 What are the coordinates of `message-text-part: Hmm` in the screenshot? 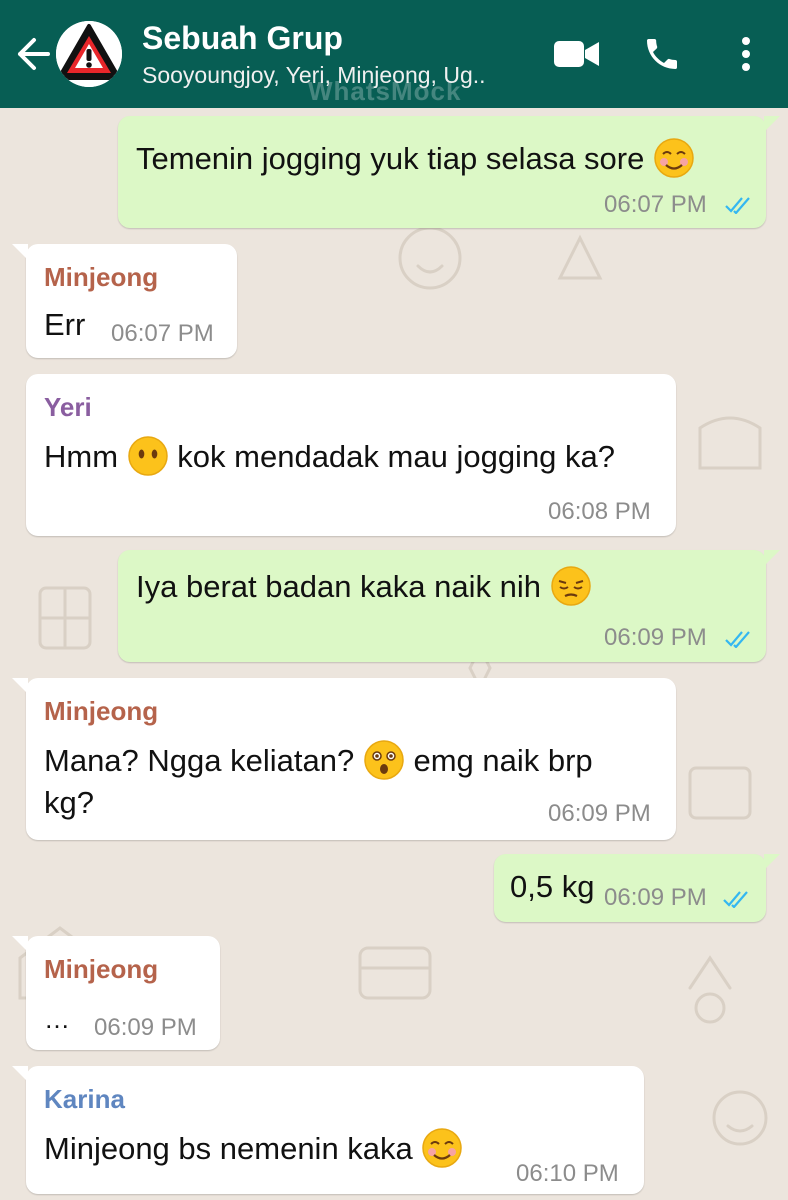 It's located at (81, 456).